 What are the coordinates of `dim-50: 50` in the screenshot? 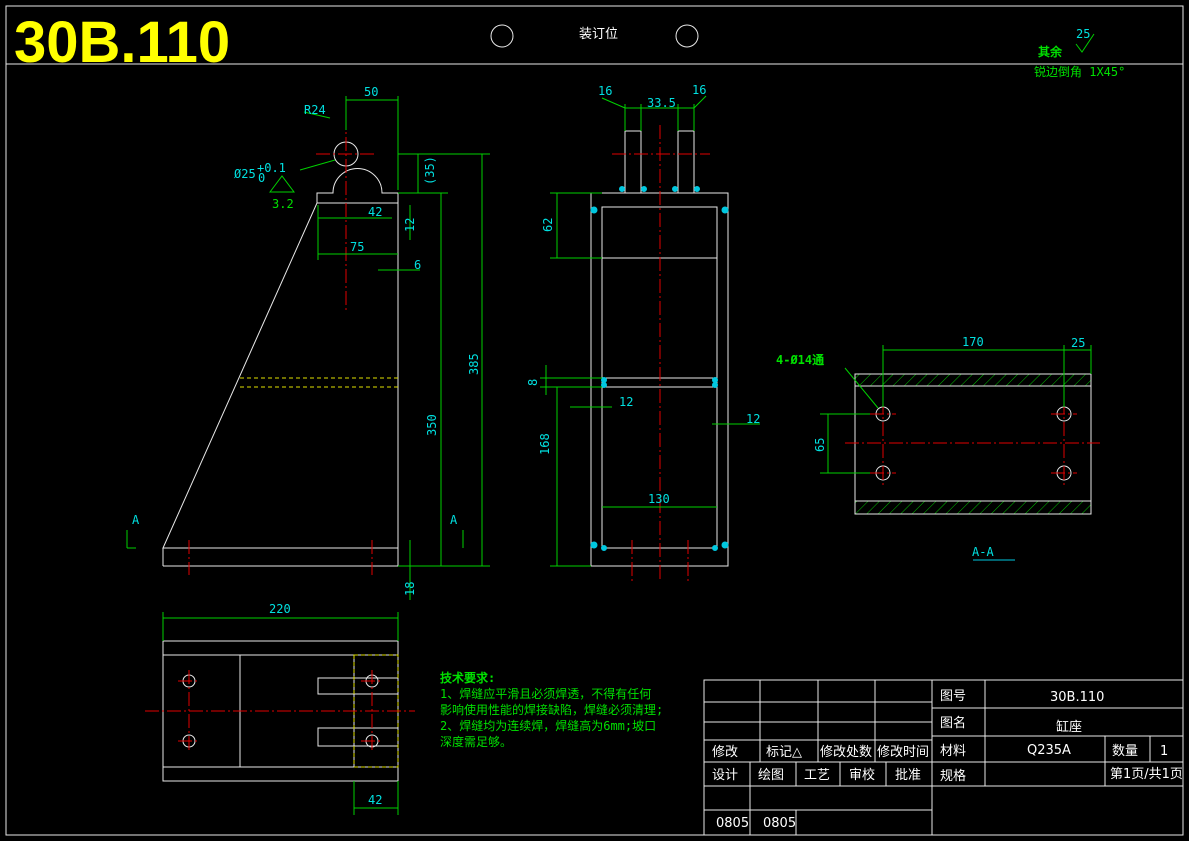 It's located at (371, 92).